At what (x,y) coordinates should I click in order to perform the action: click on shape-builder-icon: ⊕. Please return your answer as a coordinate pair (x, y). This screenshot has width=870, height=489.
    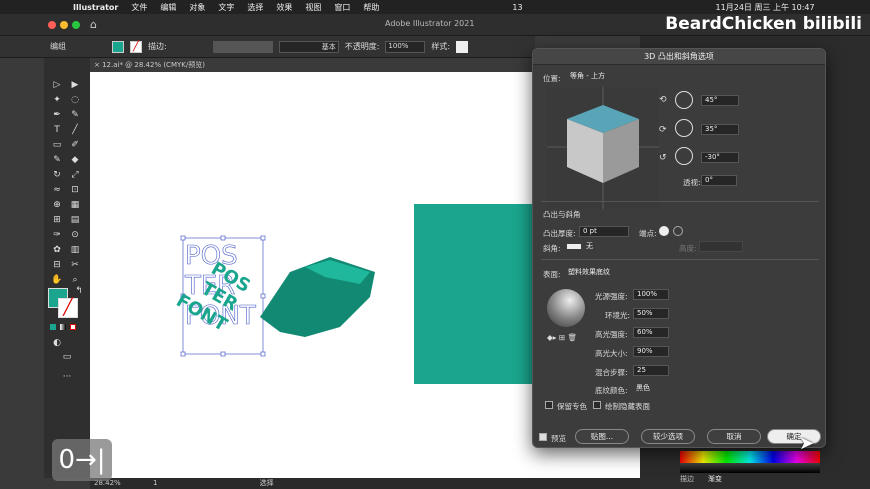
    Looking at the image, I should click on (57, 205).